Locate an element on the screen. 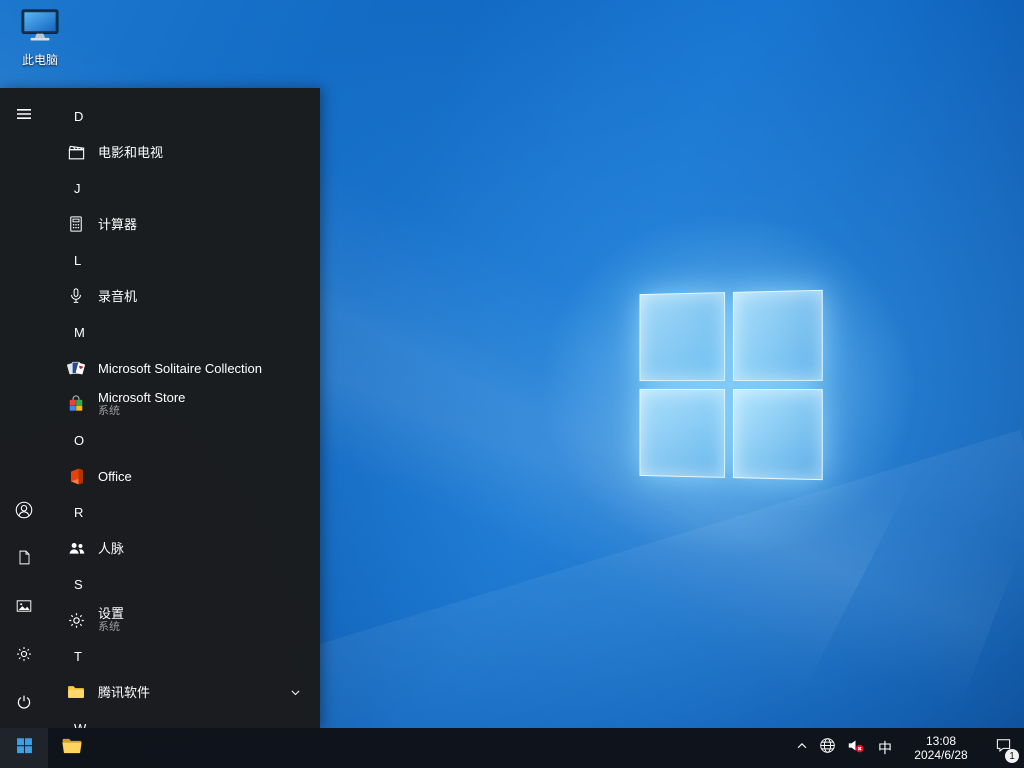  section-header-L: L is located at coordinates (184, 260).